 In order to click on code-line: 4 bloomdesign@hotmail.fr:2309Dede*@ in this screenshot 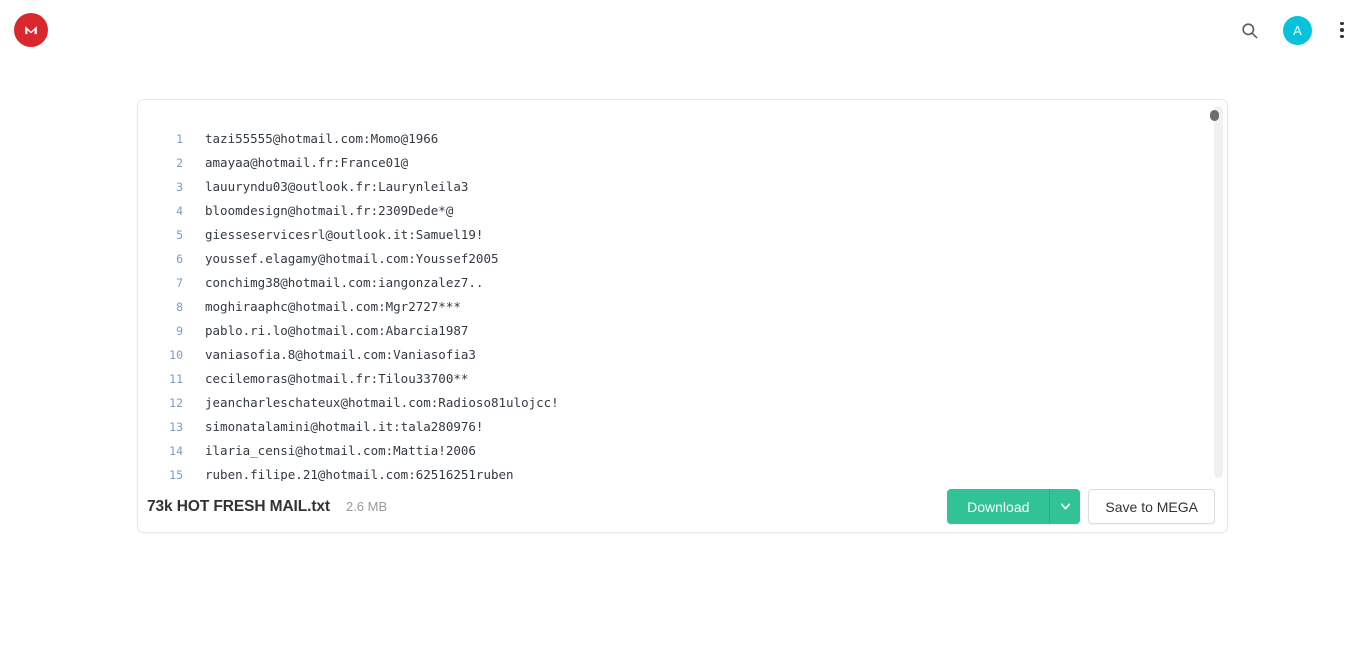, I will do `click(348, 211)`.